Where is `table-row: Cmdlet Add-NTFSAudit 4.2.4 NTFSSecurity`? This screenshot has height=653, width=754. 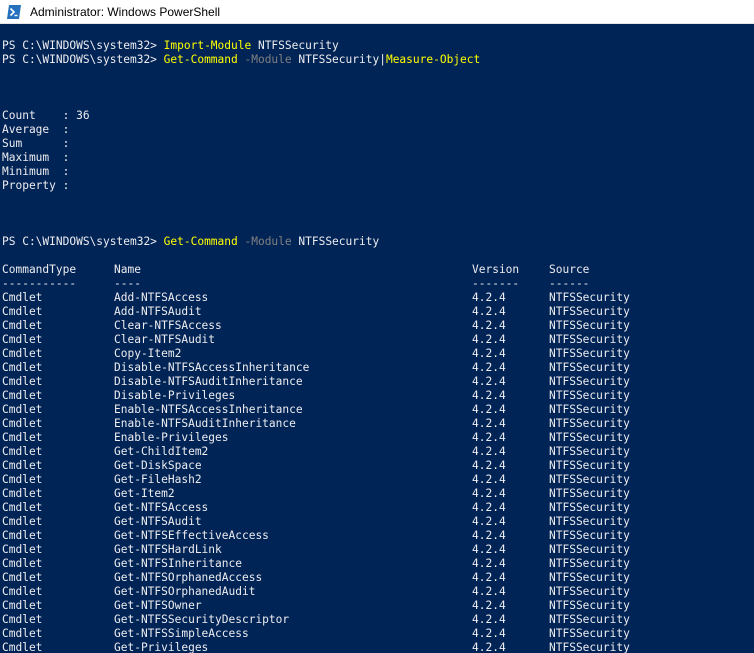 table-row: Cmdlet Add-NTFSAudit 4.2.4 NTFSSecurity is located at coordinates (377, 312).